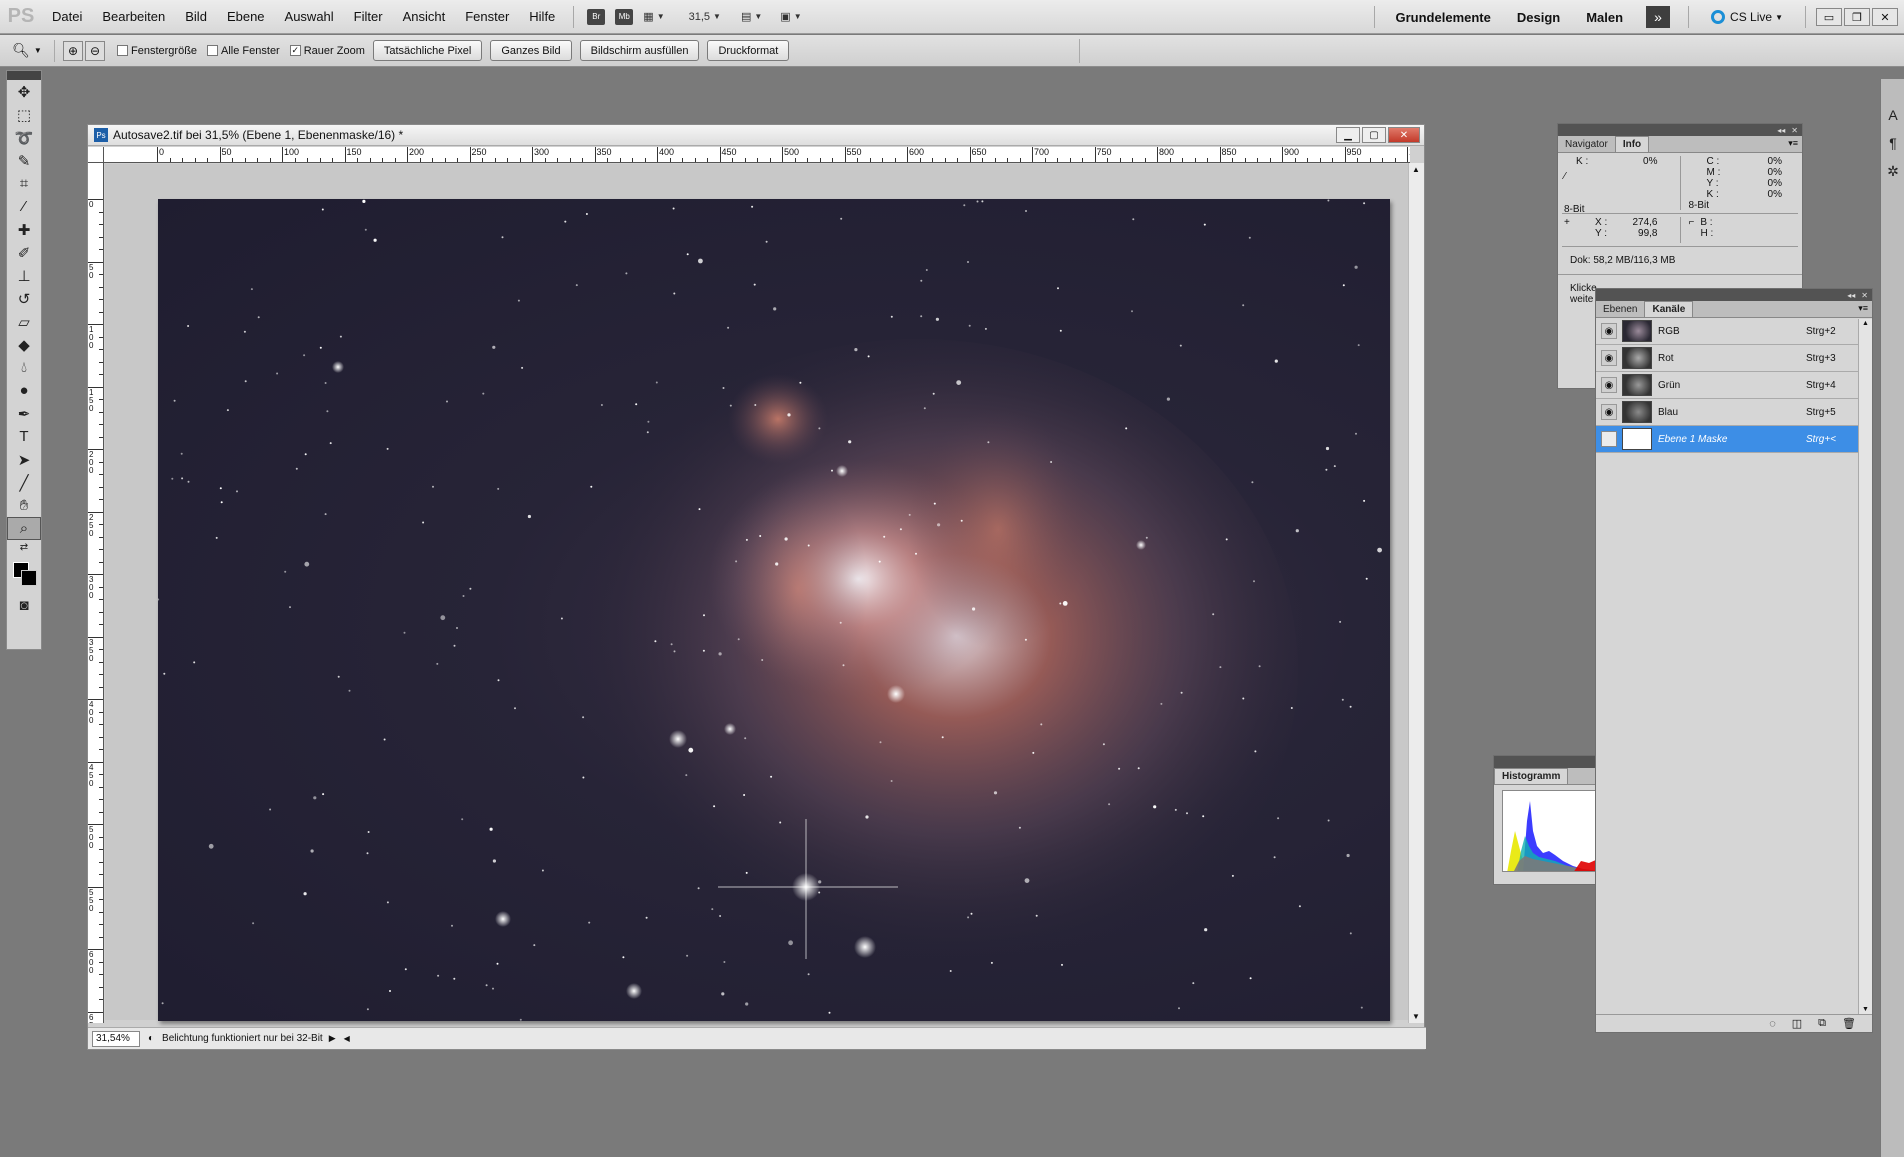 The width and height of the screenshot is (1904, 1157). I want to click on restore-icon: ❐, so click(1857, 17).